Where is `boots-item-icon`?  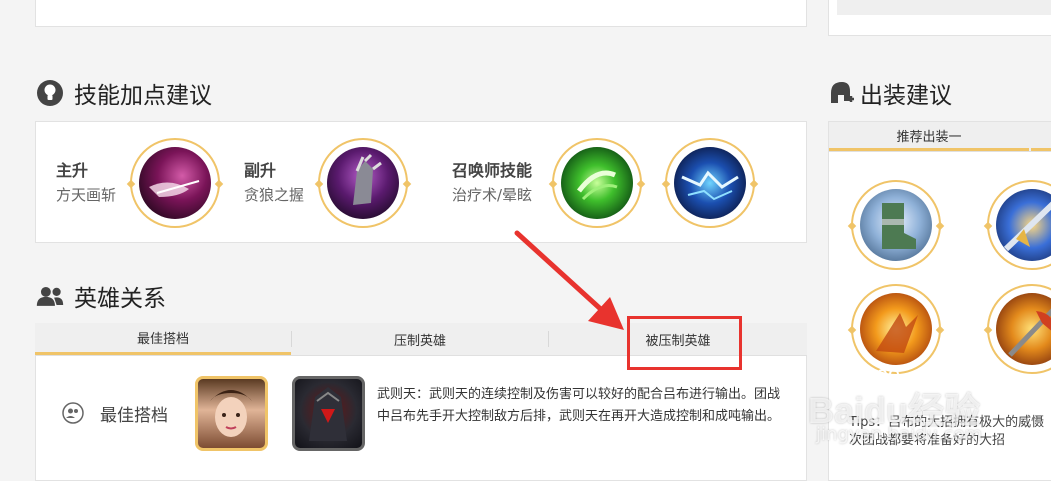
boots-item-icon is located at coordinates (896, 225).